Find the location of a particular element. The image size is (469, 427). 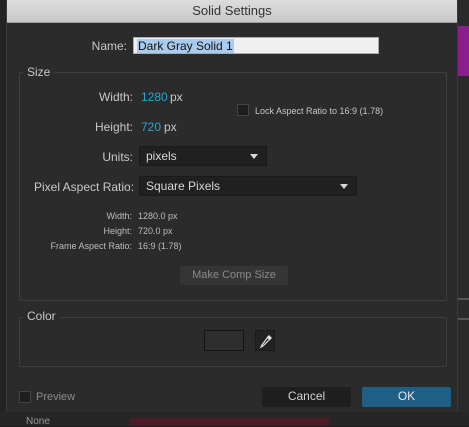

preview-checkbox is located at coordinates (25, 397).